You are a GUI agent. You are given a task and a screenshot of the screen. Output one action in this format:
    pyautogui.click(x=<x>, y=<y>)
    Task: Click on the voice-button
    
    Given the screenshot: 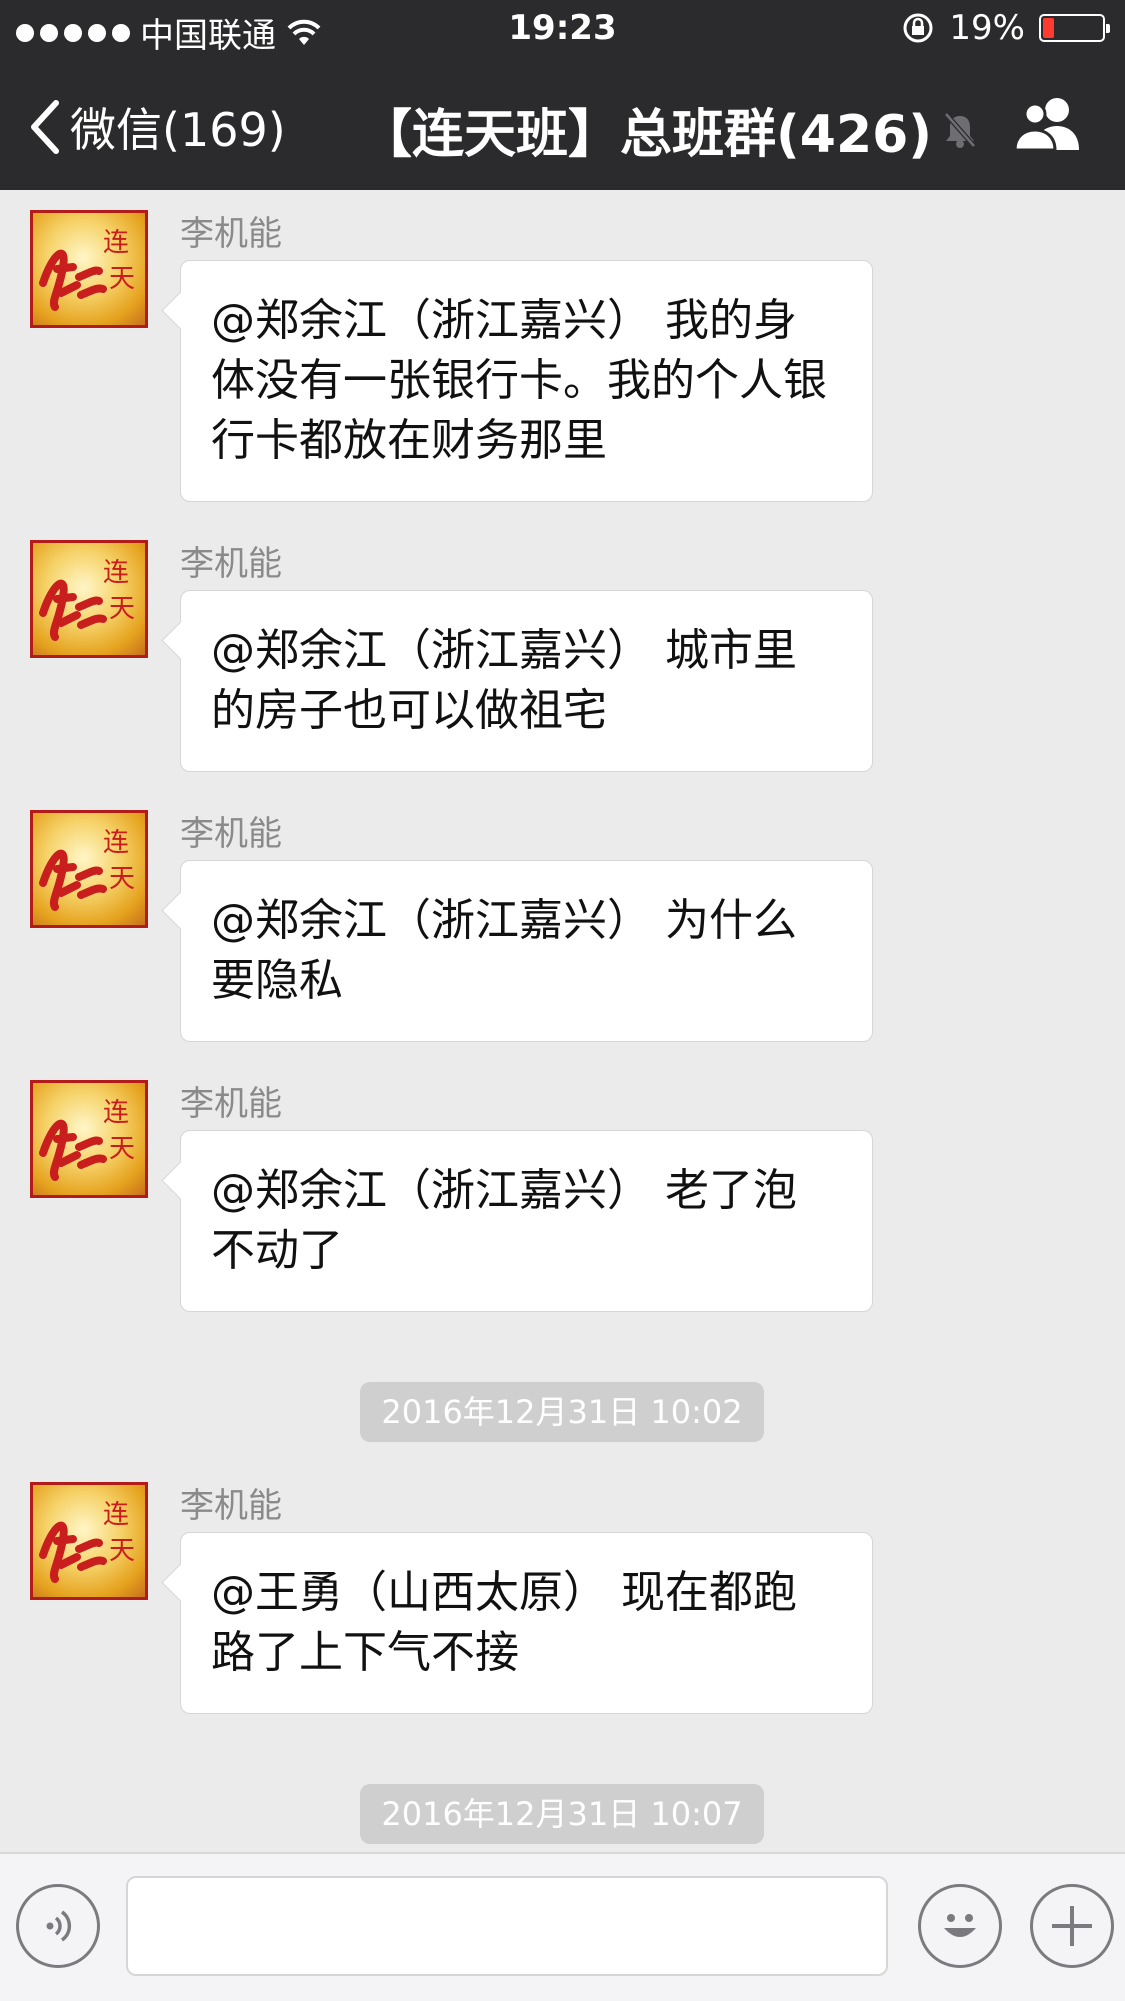 What is the action you would take?
    pyautogui.click(x=58, y=1926)
    